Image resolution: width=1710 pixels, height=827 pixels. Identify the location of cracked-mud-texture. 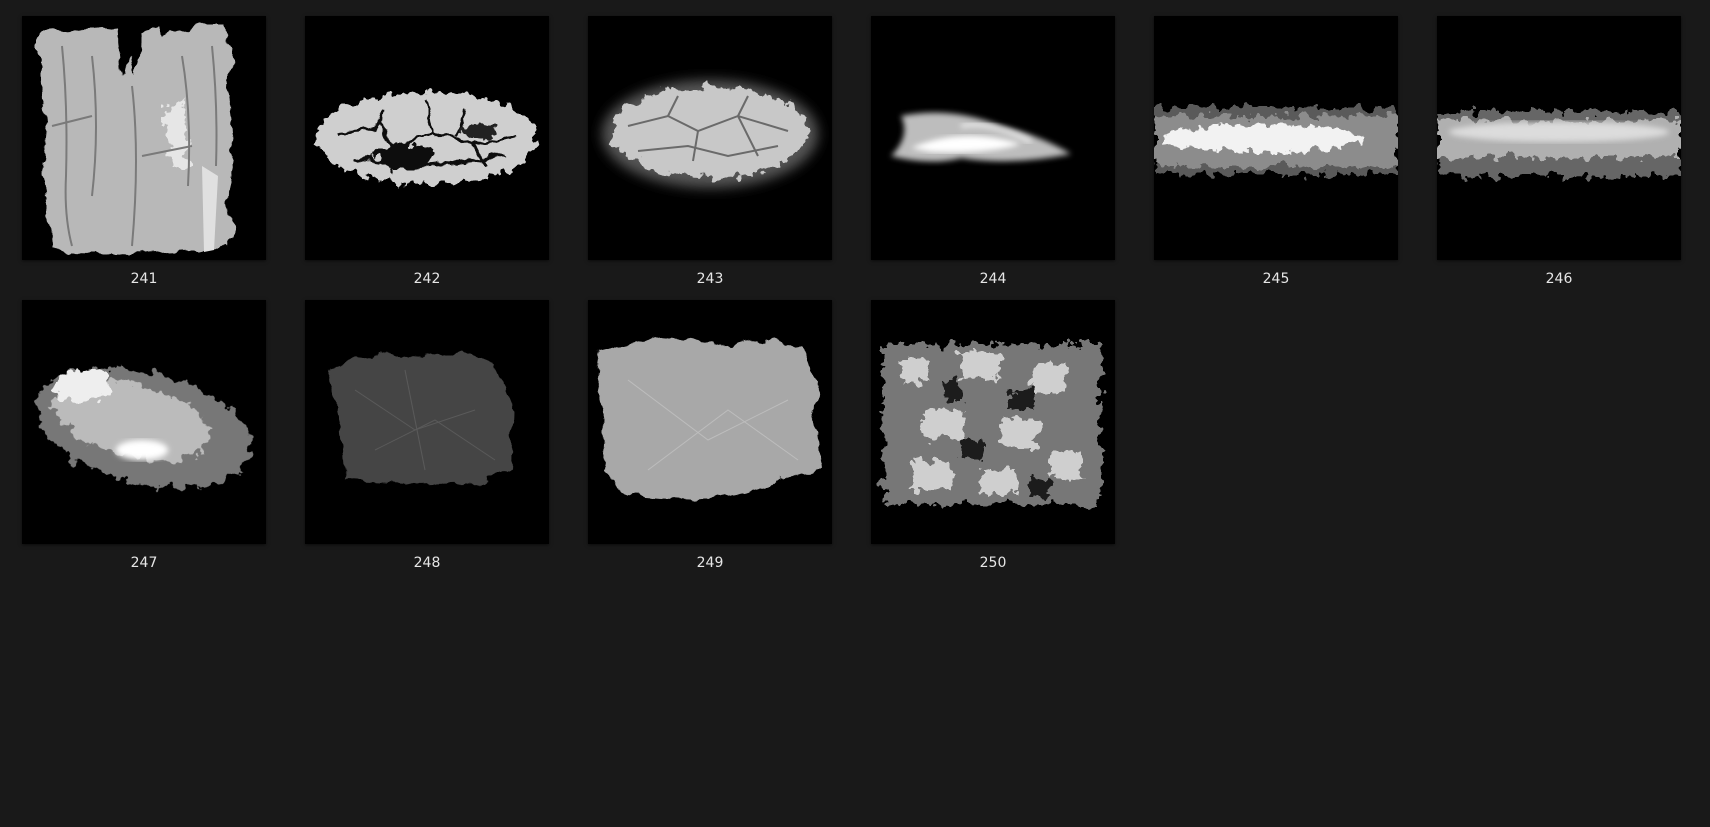
(427, 138).